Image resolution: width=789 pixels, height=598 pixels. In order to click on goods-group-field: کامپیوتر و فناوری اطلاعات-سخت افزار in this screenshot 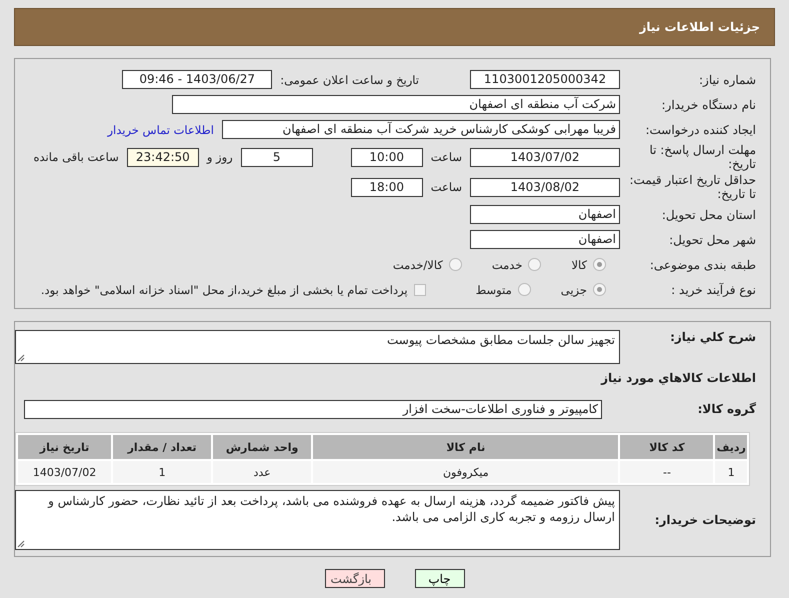, I will do `click(313, 409)`.